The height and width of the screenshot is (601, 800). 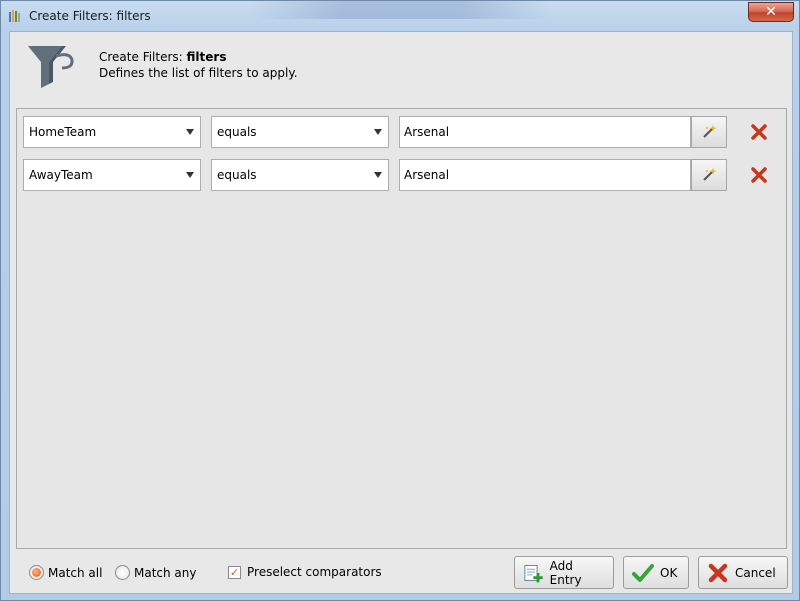 I want to click on radio-selected-icon, so click(x=36, y=572).